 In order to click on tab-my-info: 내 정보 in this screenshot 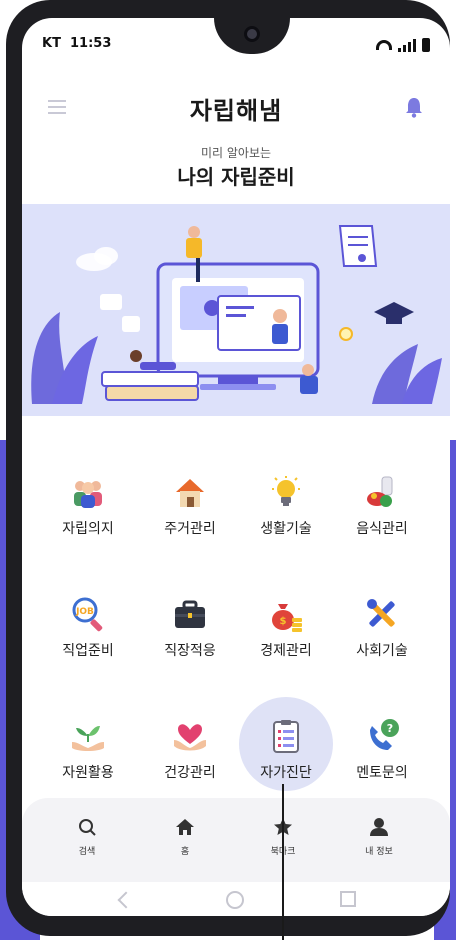, I will do `click(379, 836)`.